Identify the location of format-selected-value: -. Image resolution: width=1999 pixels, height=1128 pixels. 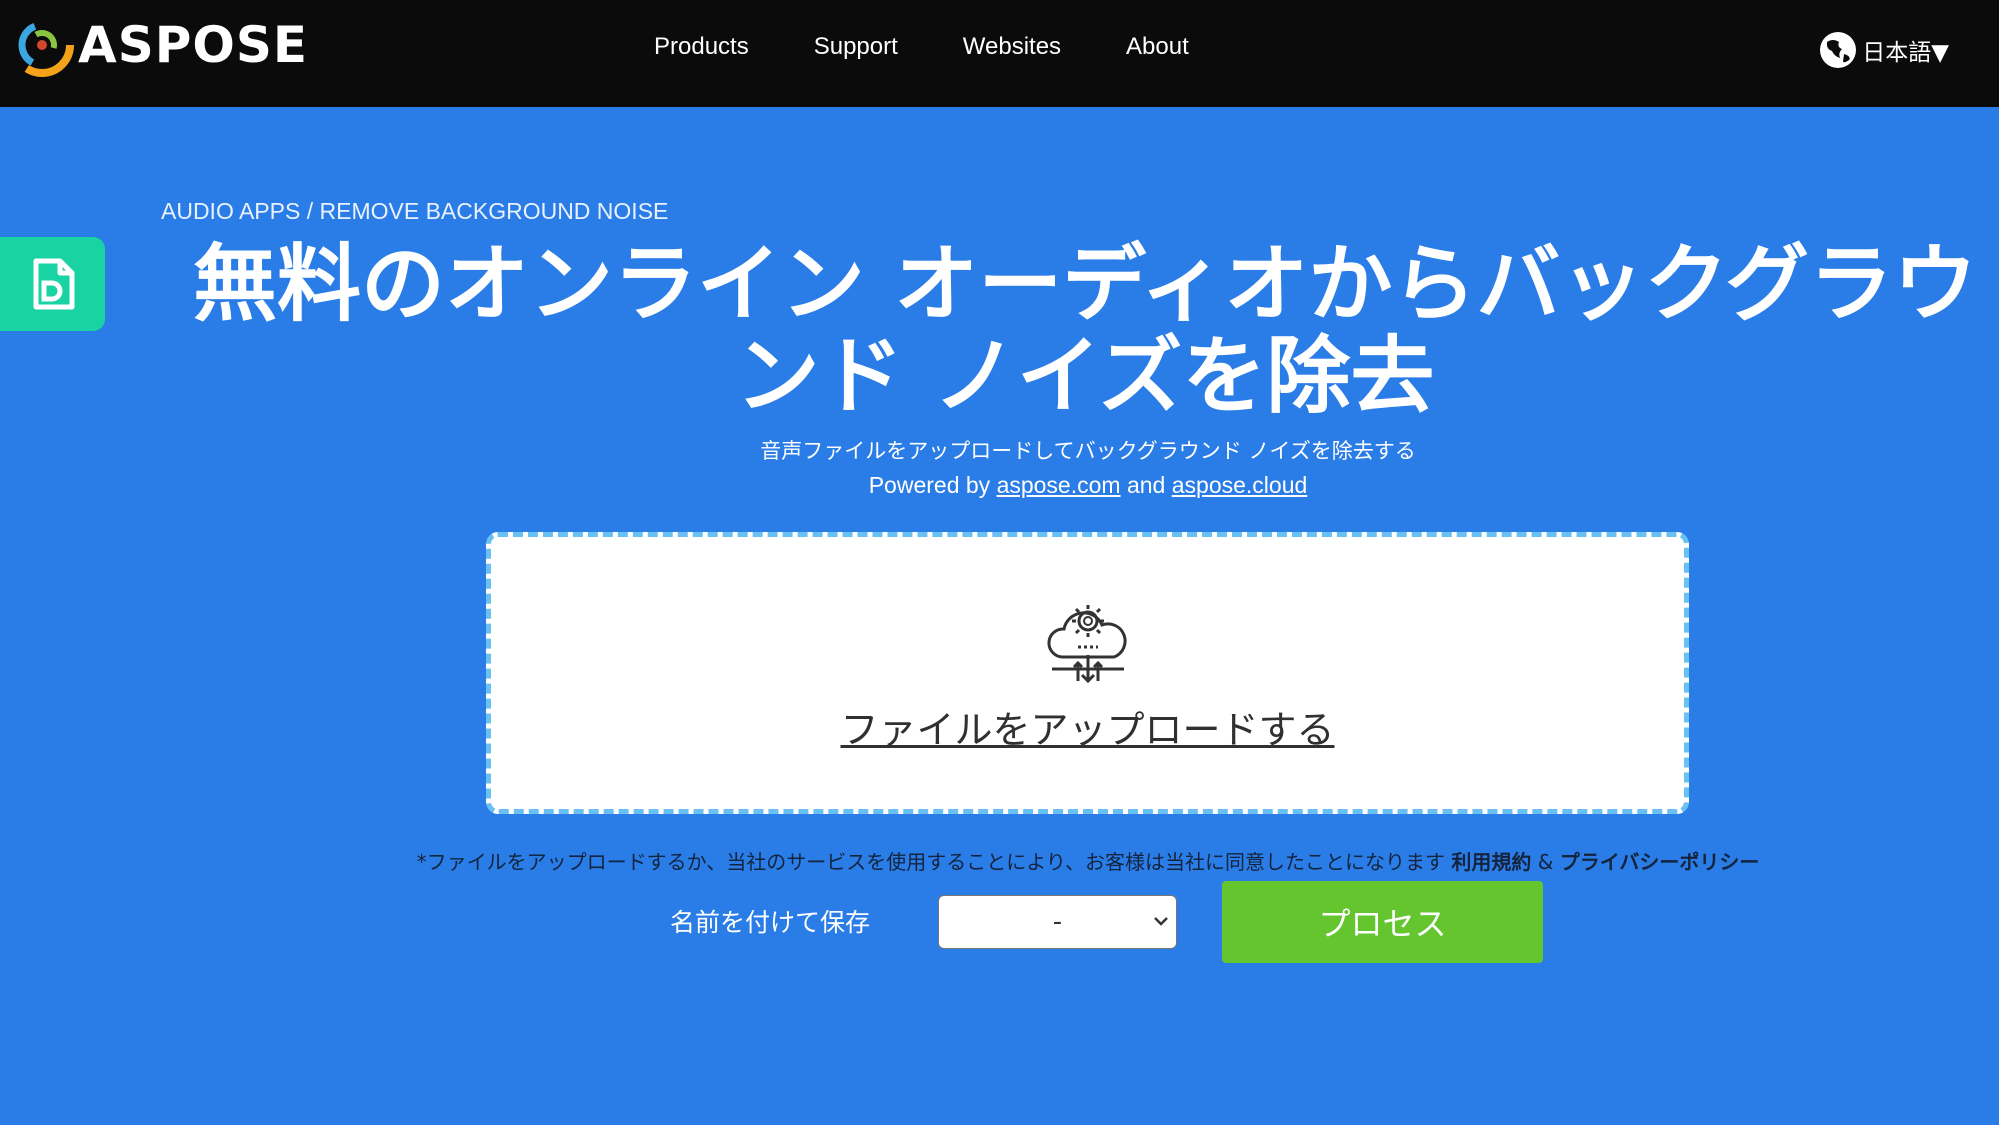
(1057, 922).